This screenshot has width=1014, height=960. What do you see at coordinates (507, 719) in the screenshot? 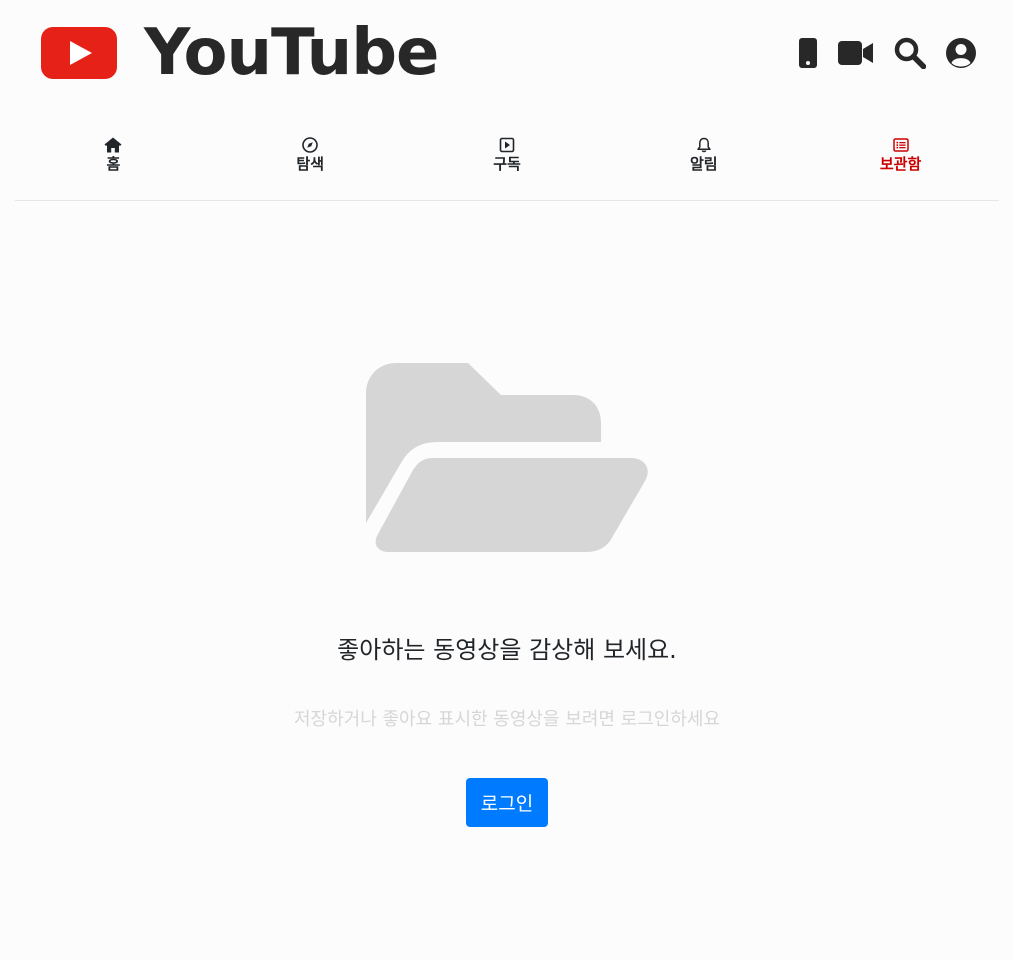
I see `empty-state-description: 저장하거나 좋아요 표시한 동영상을 보려면 로그인하세요` at bounding box center [507, 719].